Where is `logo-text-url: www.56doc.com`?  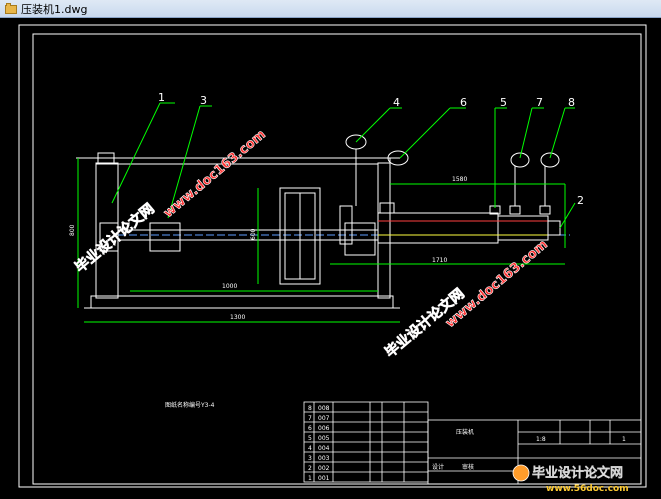 logo-text-url: www.56doc.com is located at coordinates (587, 489).